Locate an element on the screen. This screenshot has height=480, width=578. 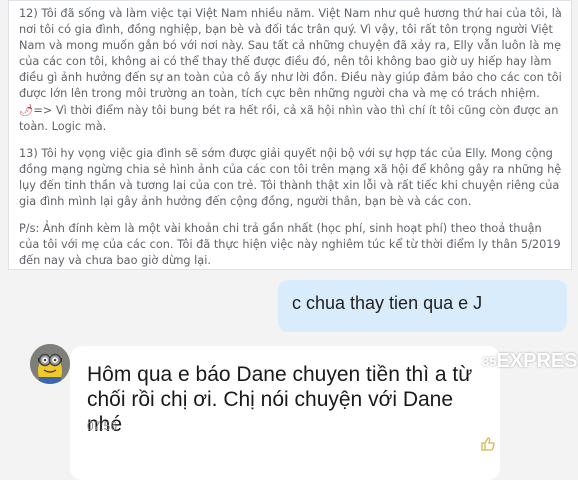
arrow-marker: => is located at coordinates (43, 110).